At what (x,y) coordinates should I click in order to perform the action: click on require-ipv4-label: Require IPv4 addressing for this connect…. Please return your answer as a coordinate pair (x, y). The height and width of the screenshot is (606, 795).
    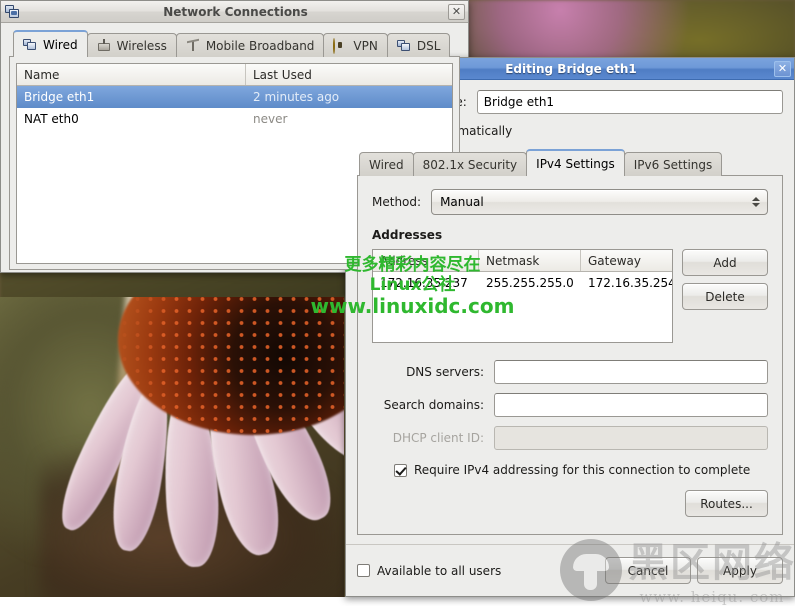
    Looking at the image, I should click on (582, 470).